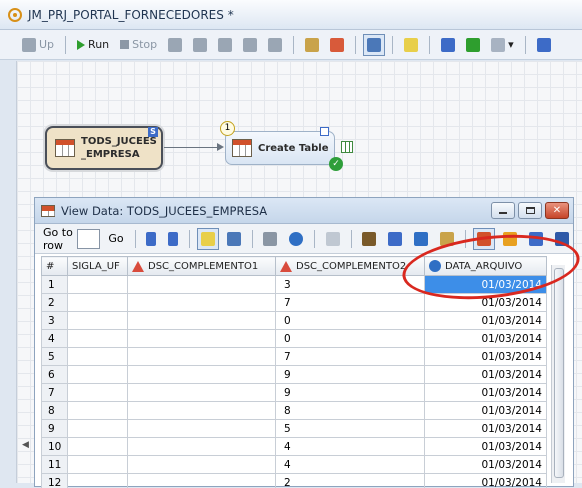 Image resolution: width=582 pixels, height=488 pixels. I want to click on up-button: Up, so click(38, 45).